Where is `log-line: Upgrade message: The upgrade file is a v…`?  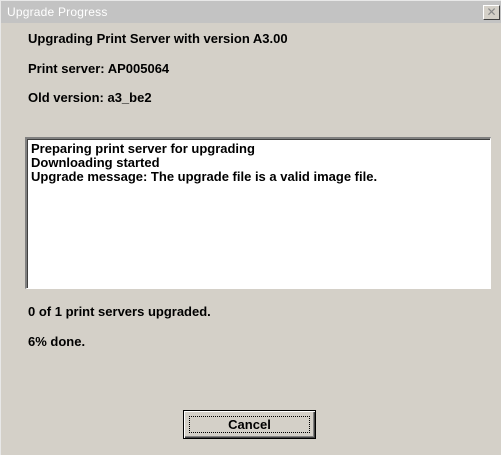 log-line: Upgrade message: The upgrade file is a v… is located at coordinates (204, 176).